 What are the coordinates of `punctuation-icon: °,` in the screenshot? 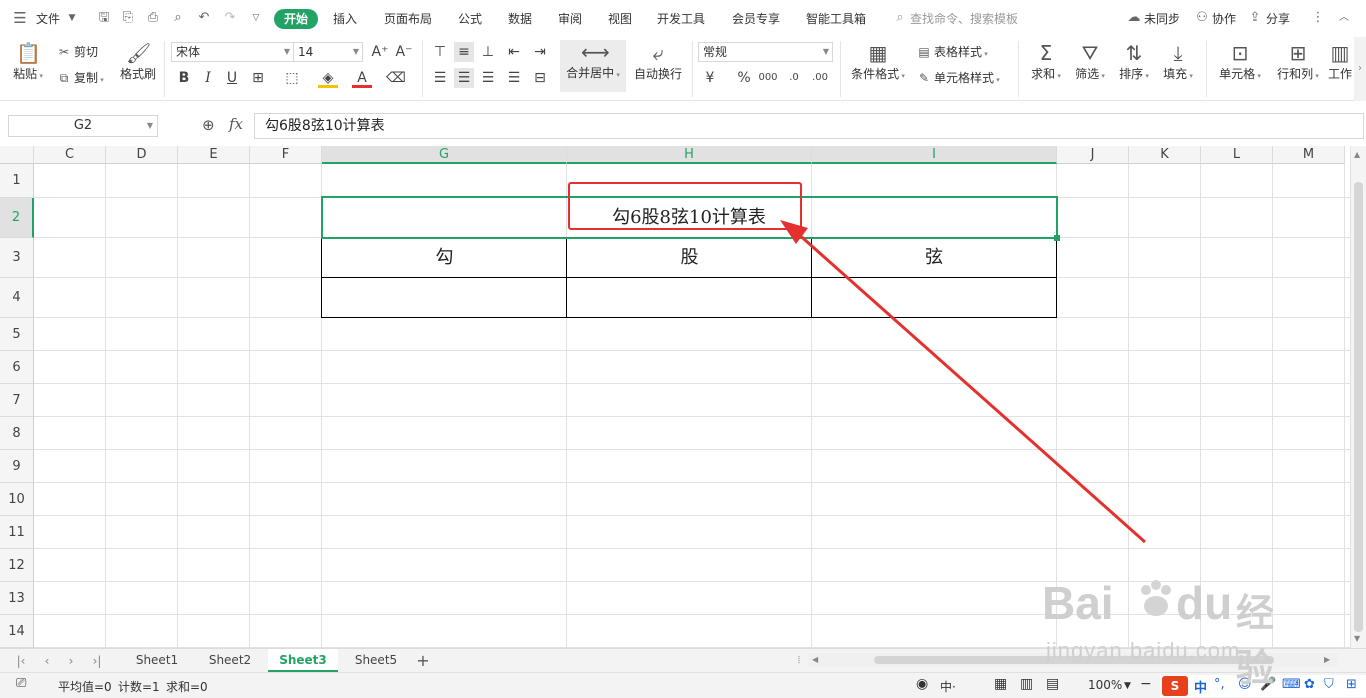 It's located at (1219, 684).